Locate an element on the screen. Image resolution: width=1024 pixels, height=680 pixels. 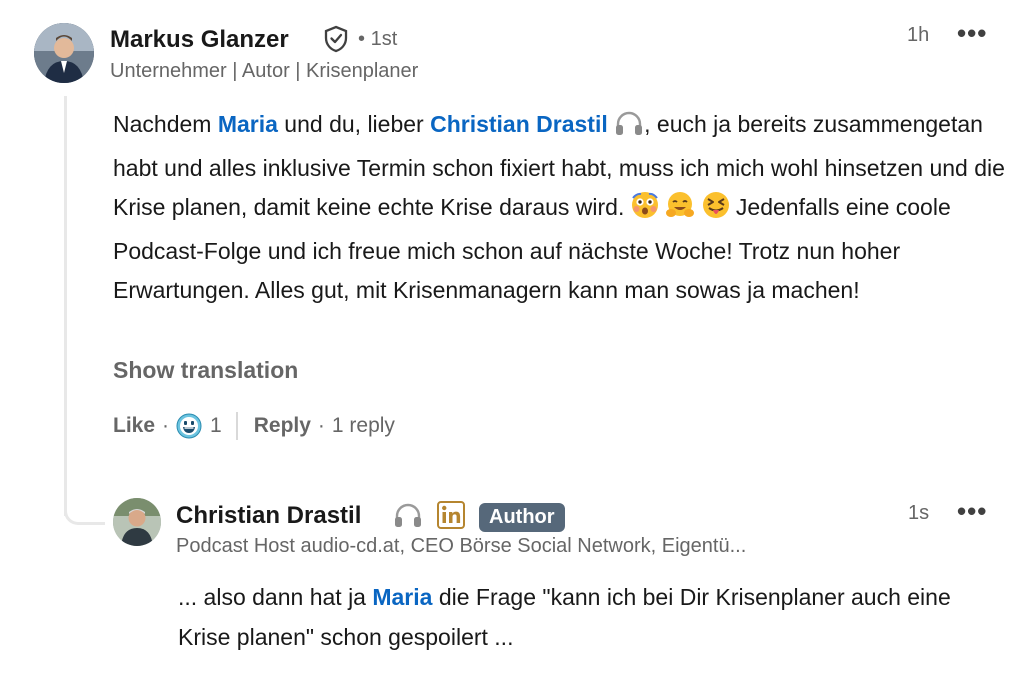
show-translation-link: Show translation is located at coordinates (205, 370).